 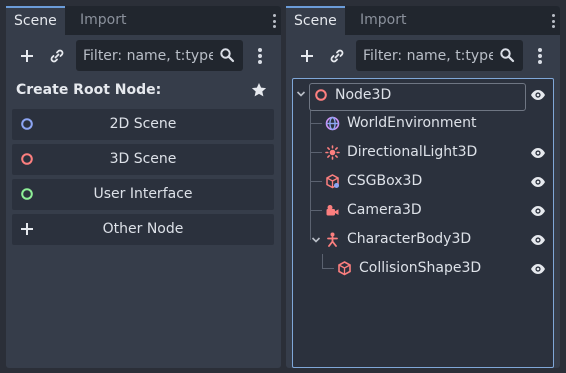 I want to click on other-node-label: Other Node, so click(x=143, y=229).